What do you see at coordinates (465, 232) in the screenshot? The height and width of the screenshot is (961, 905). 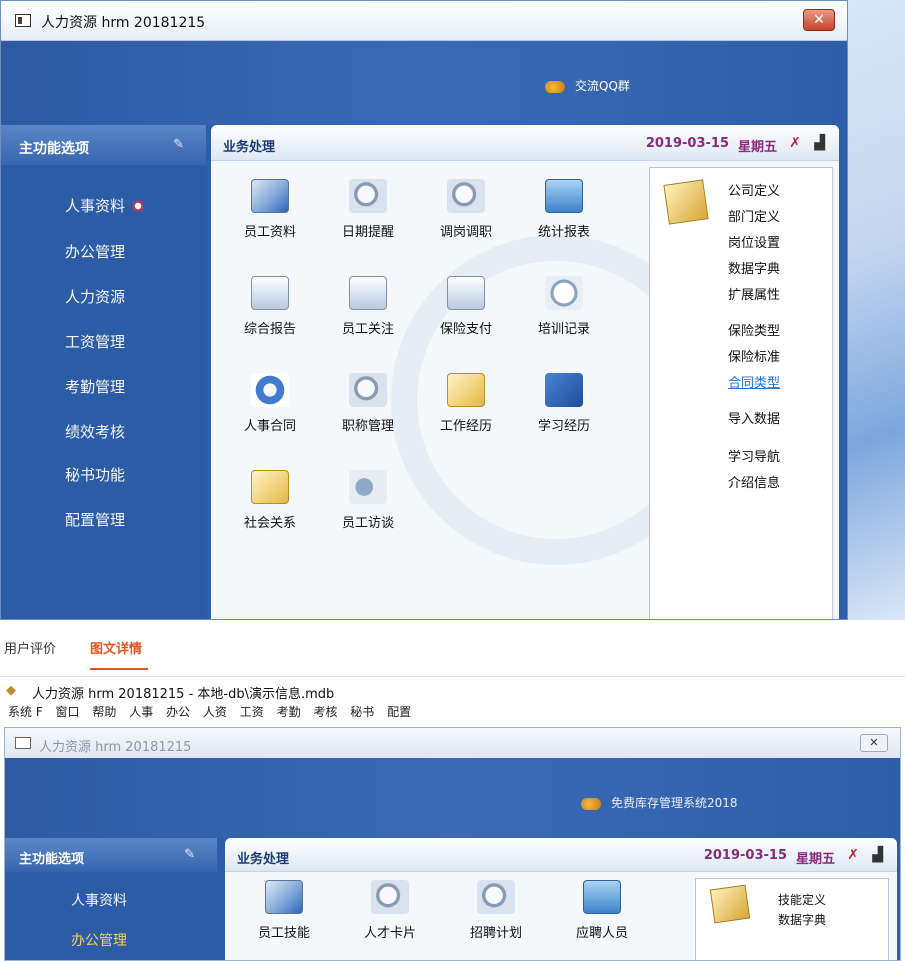 I see `tile-label: 调岗调职` at bounding box center [465, 232].